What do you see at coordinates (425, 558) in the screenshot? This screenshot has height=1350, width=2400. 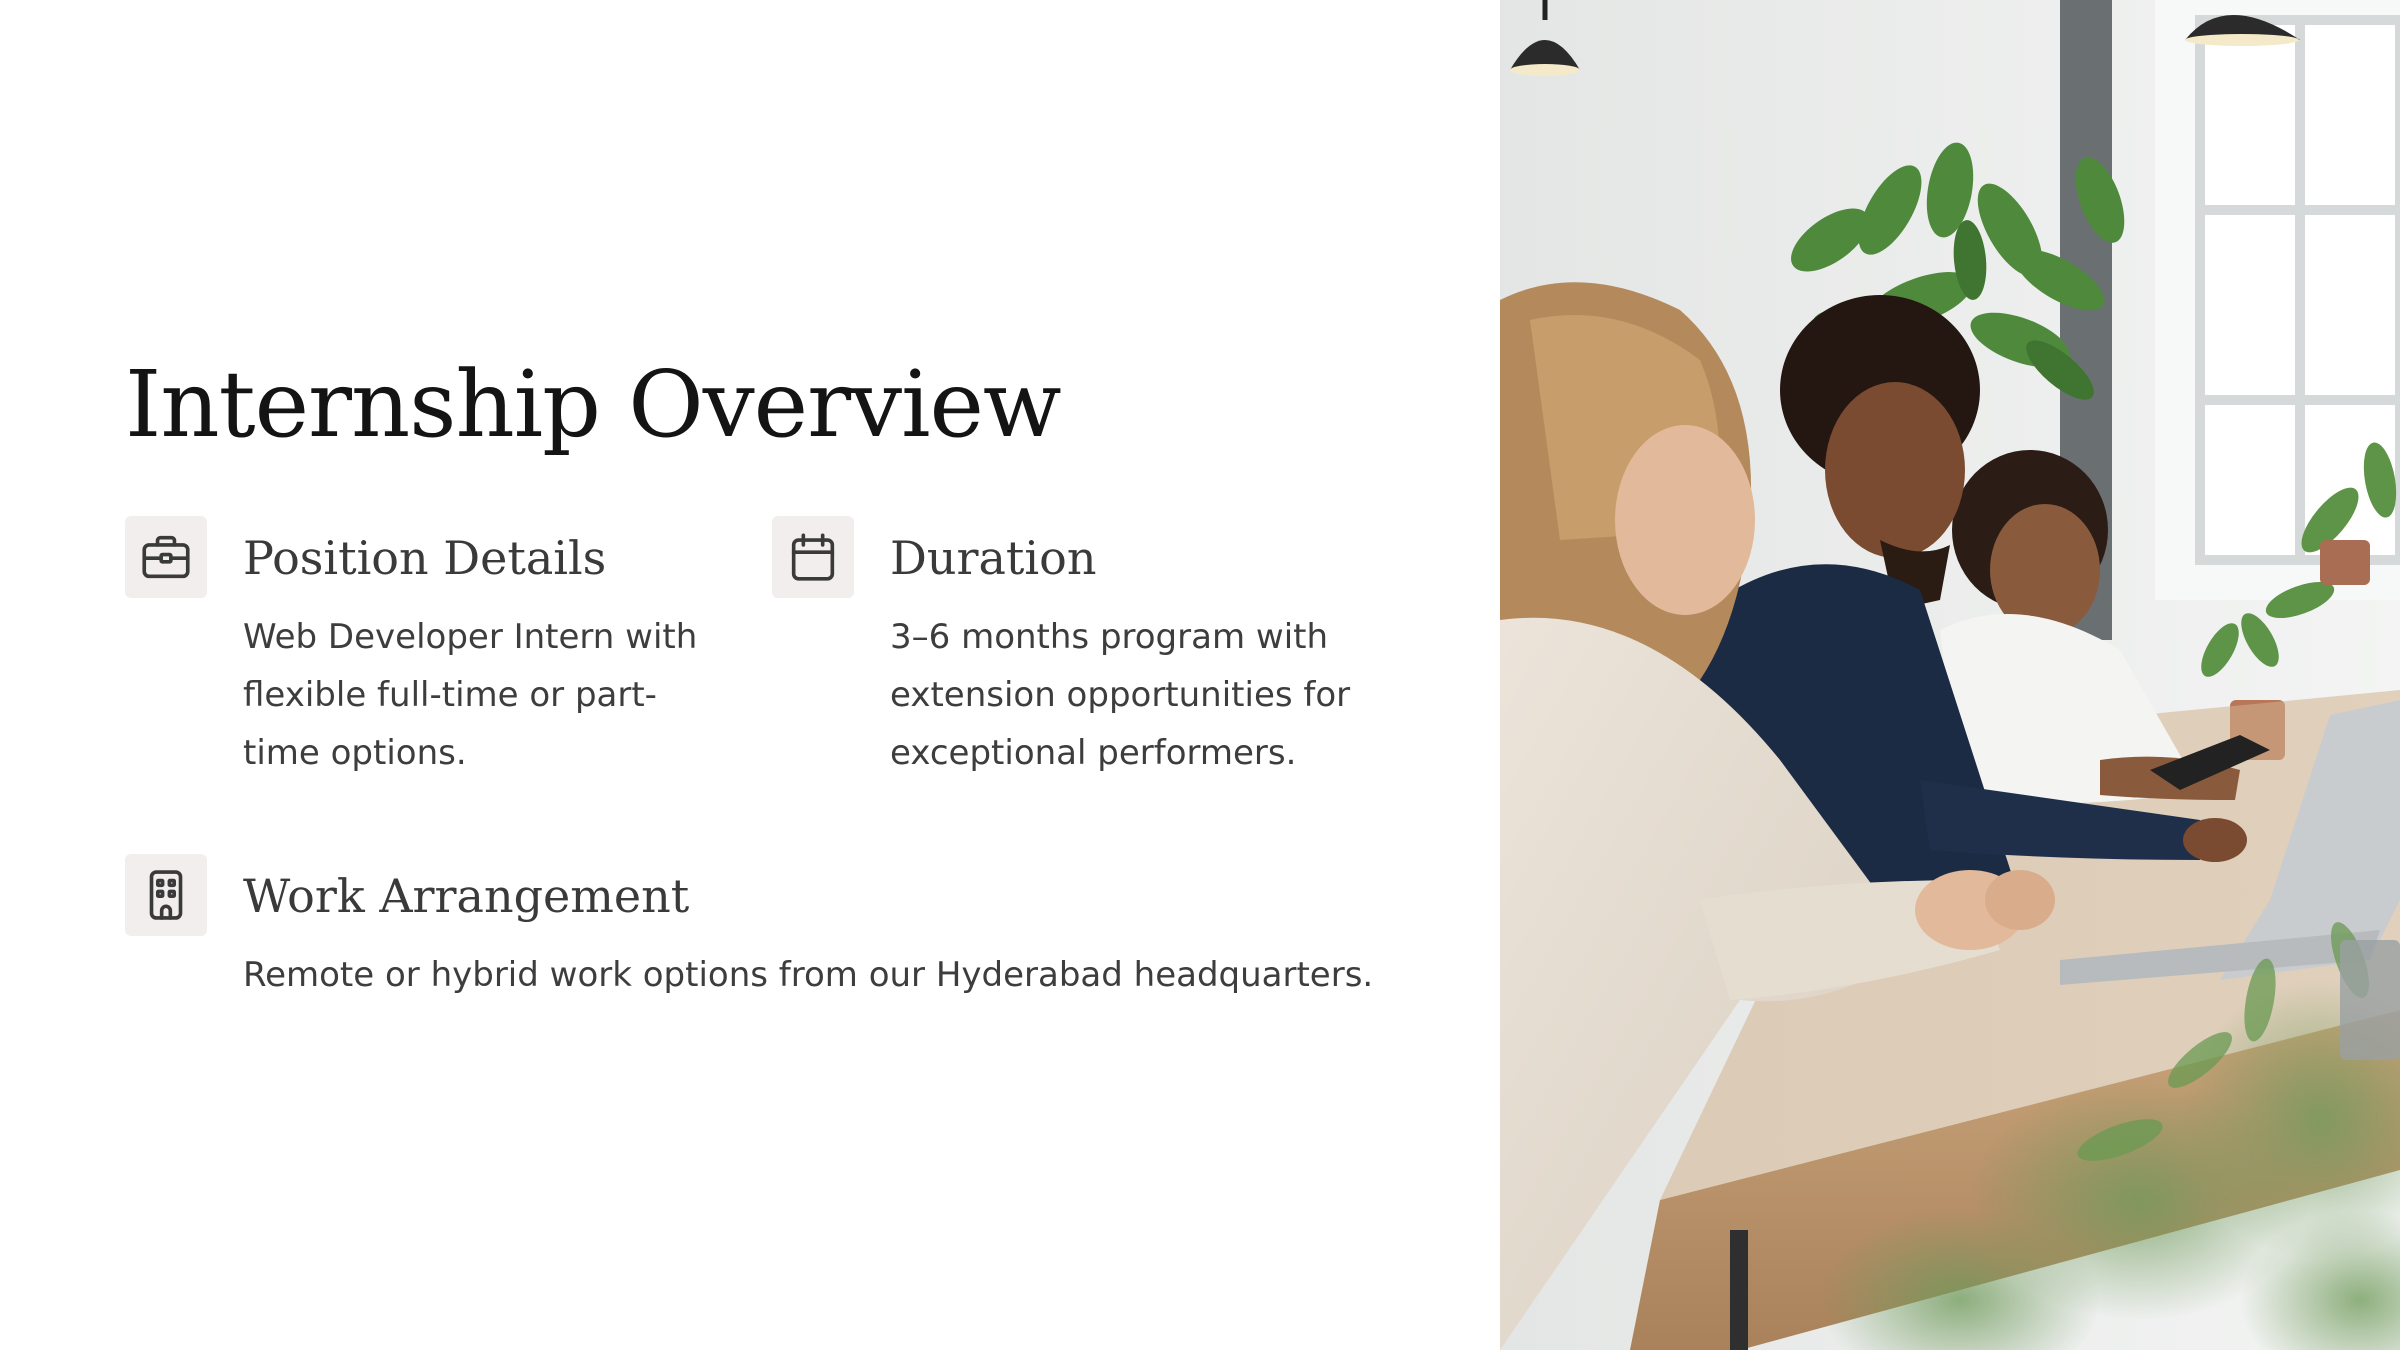 I see `feature-title: Position Details` at bounding box center [425, 558].